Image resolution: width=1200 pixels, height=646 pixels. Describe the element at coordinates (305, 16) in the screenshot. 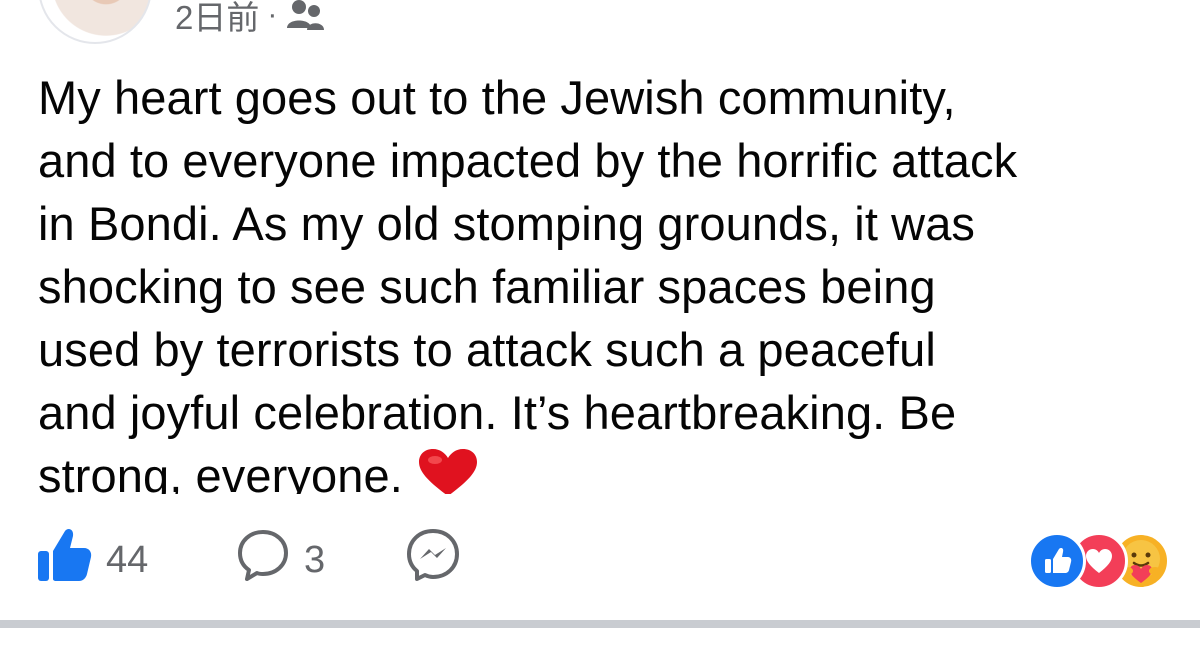

I see `friends-icon` at that location.